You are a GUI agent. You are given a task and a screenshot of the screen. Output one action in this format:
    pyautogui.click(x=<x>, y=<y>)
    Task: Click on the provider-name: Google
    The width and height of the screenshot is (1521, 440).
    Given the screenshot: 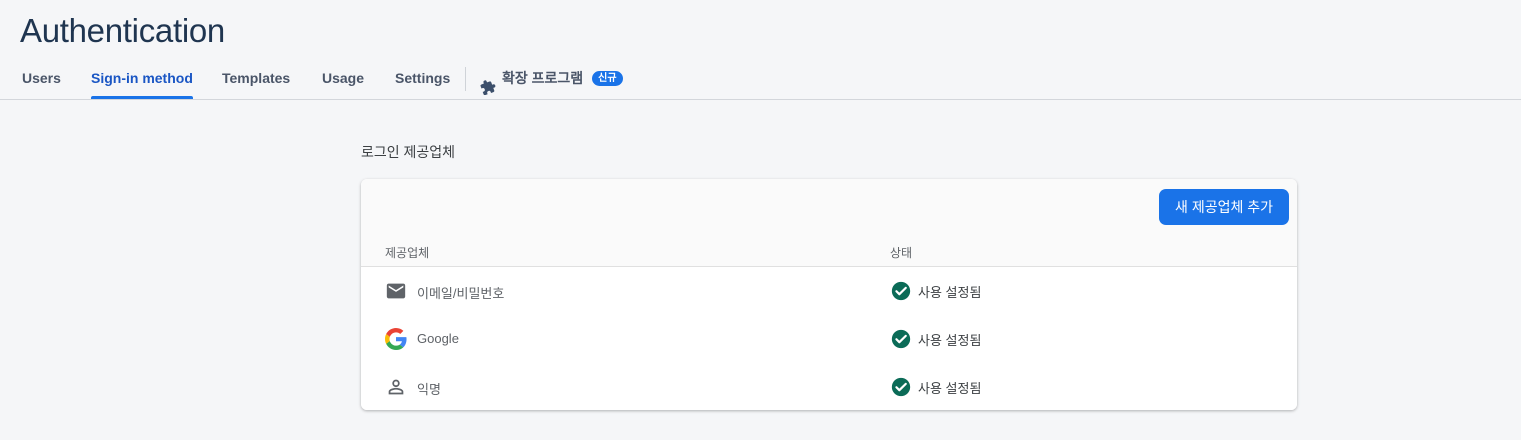 What is the action you would take?
    pyautogui.click(x=438, y=338)
    